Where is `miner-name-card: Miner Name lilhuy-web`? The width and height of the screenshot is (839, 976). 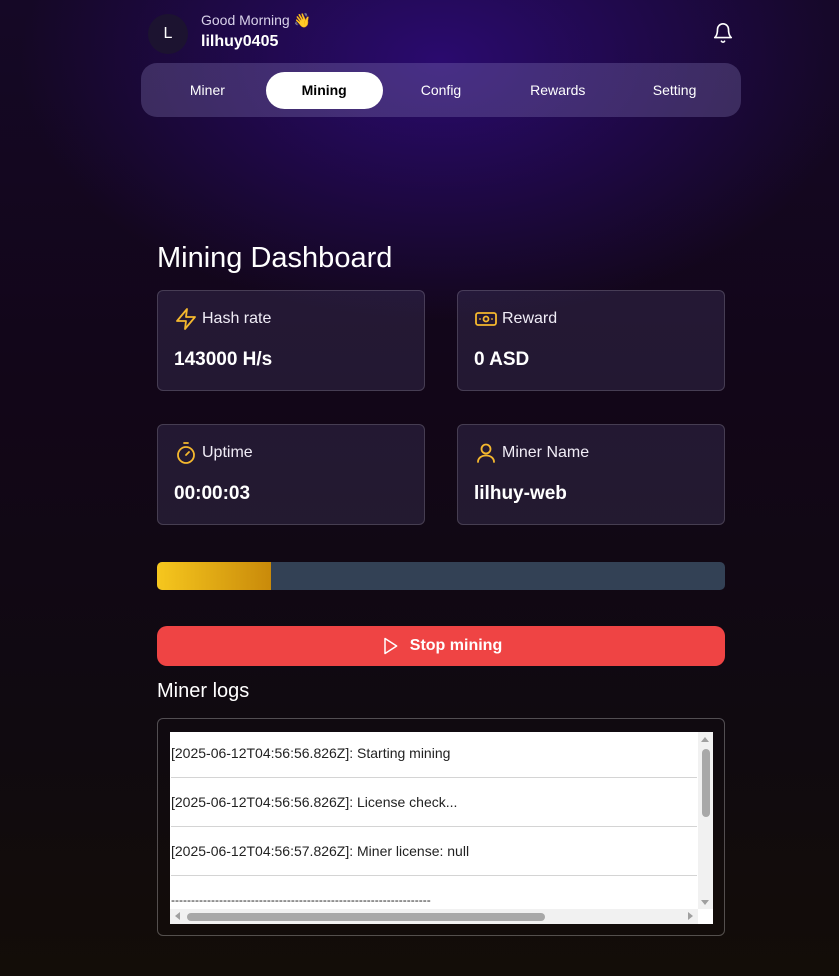 miner-name-card: Miner Name lilhuy-web is located at coordinates (591, 474).